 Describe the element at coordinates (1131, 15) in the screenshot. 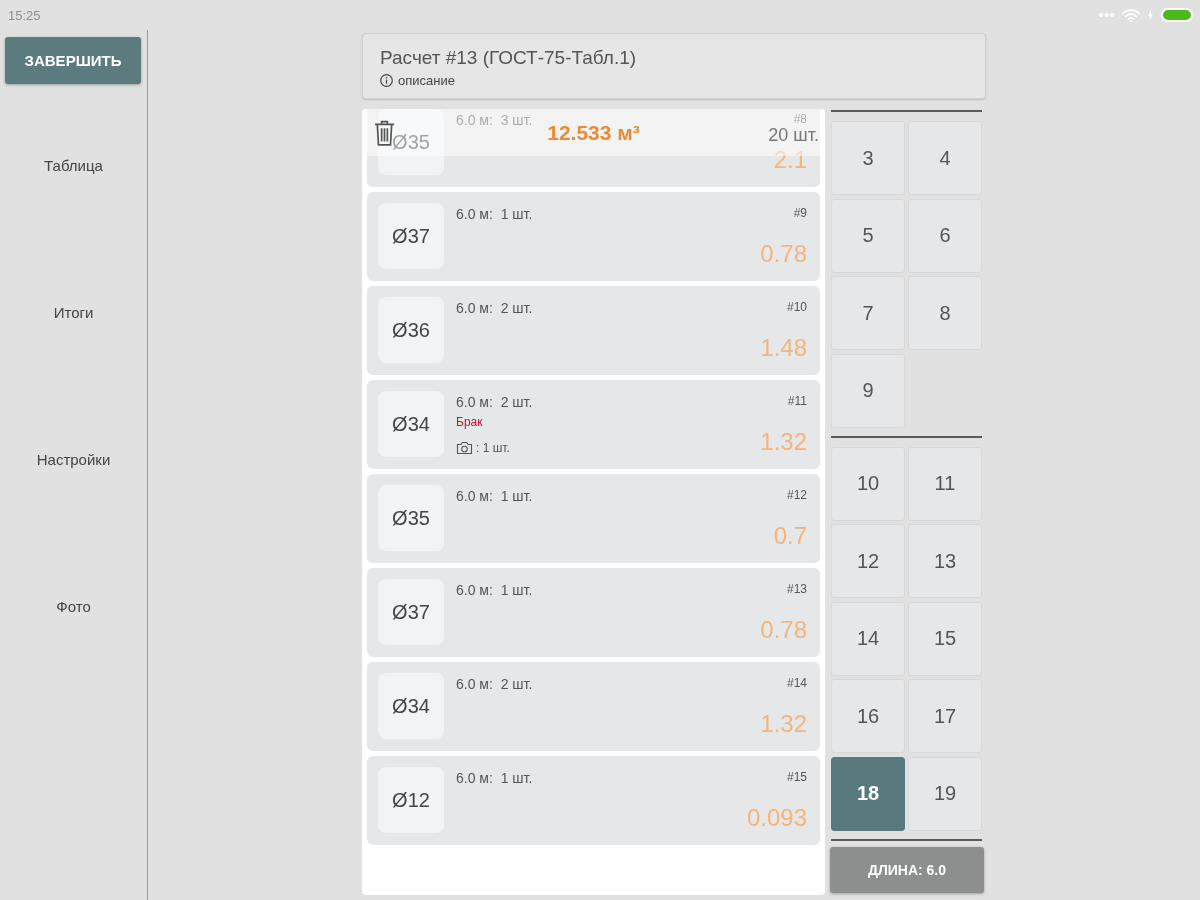

I see `wifi-icon` at that location.